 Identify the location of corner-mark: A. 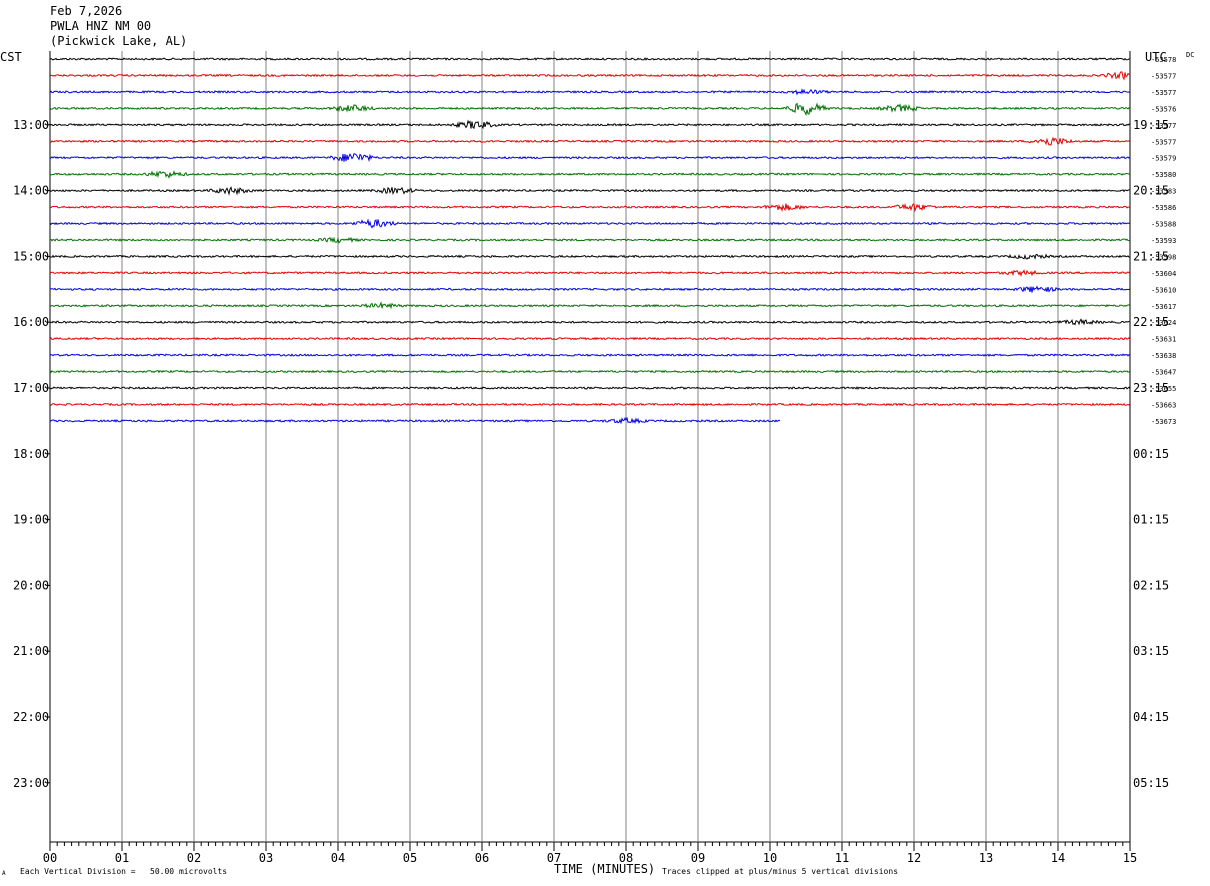
(4, 873).